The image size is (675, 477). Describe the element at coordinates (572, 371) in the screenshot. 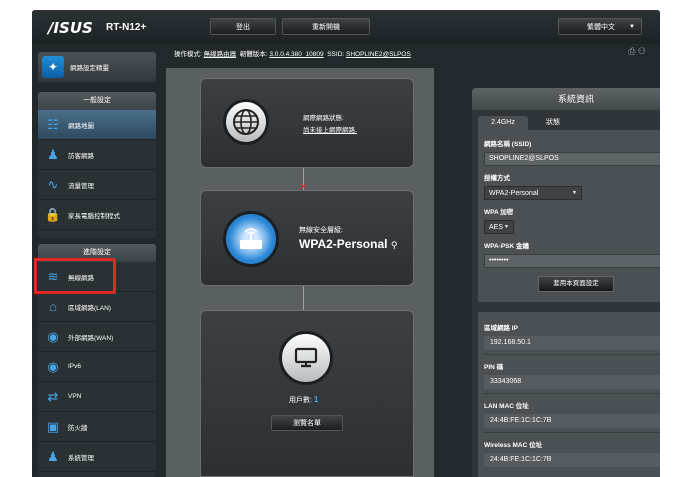

I see `pin-row: PIN 碼 33343068` at that location.